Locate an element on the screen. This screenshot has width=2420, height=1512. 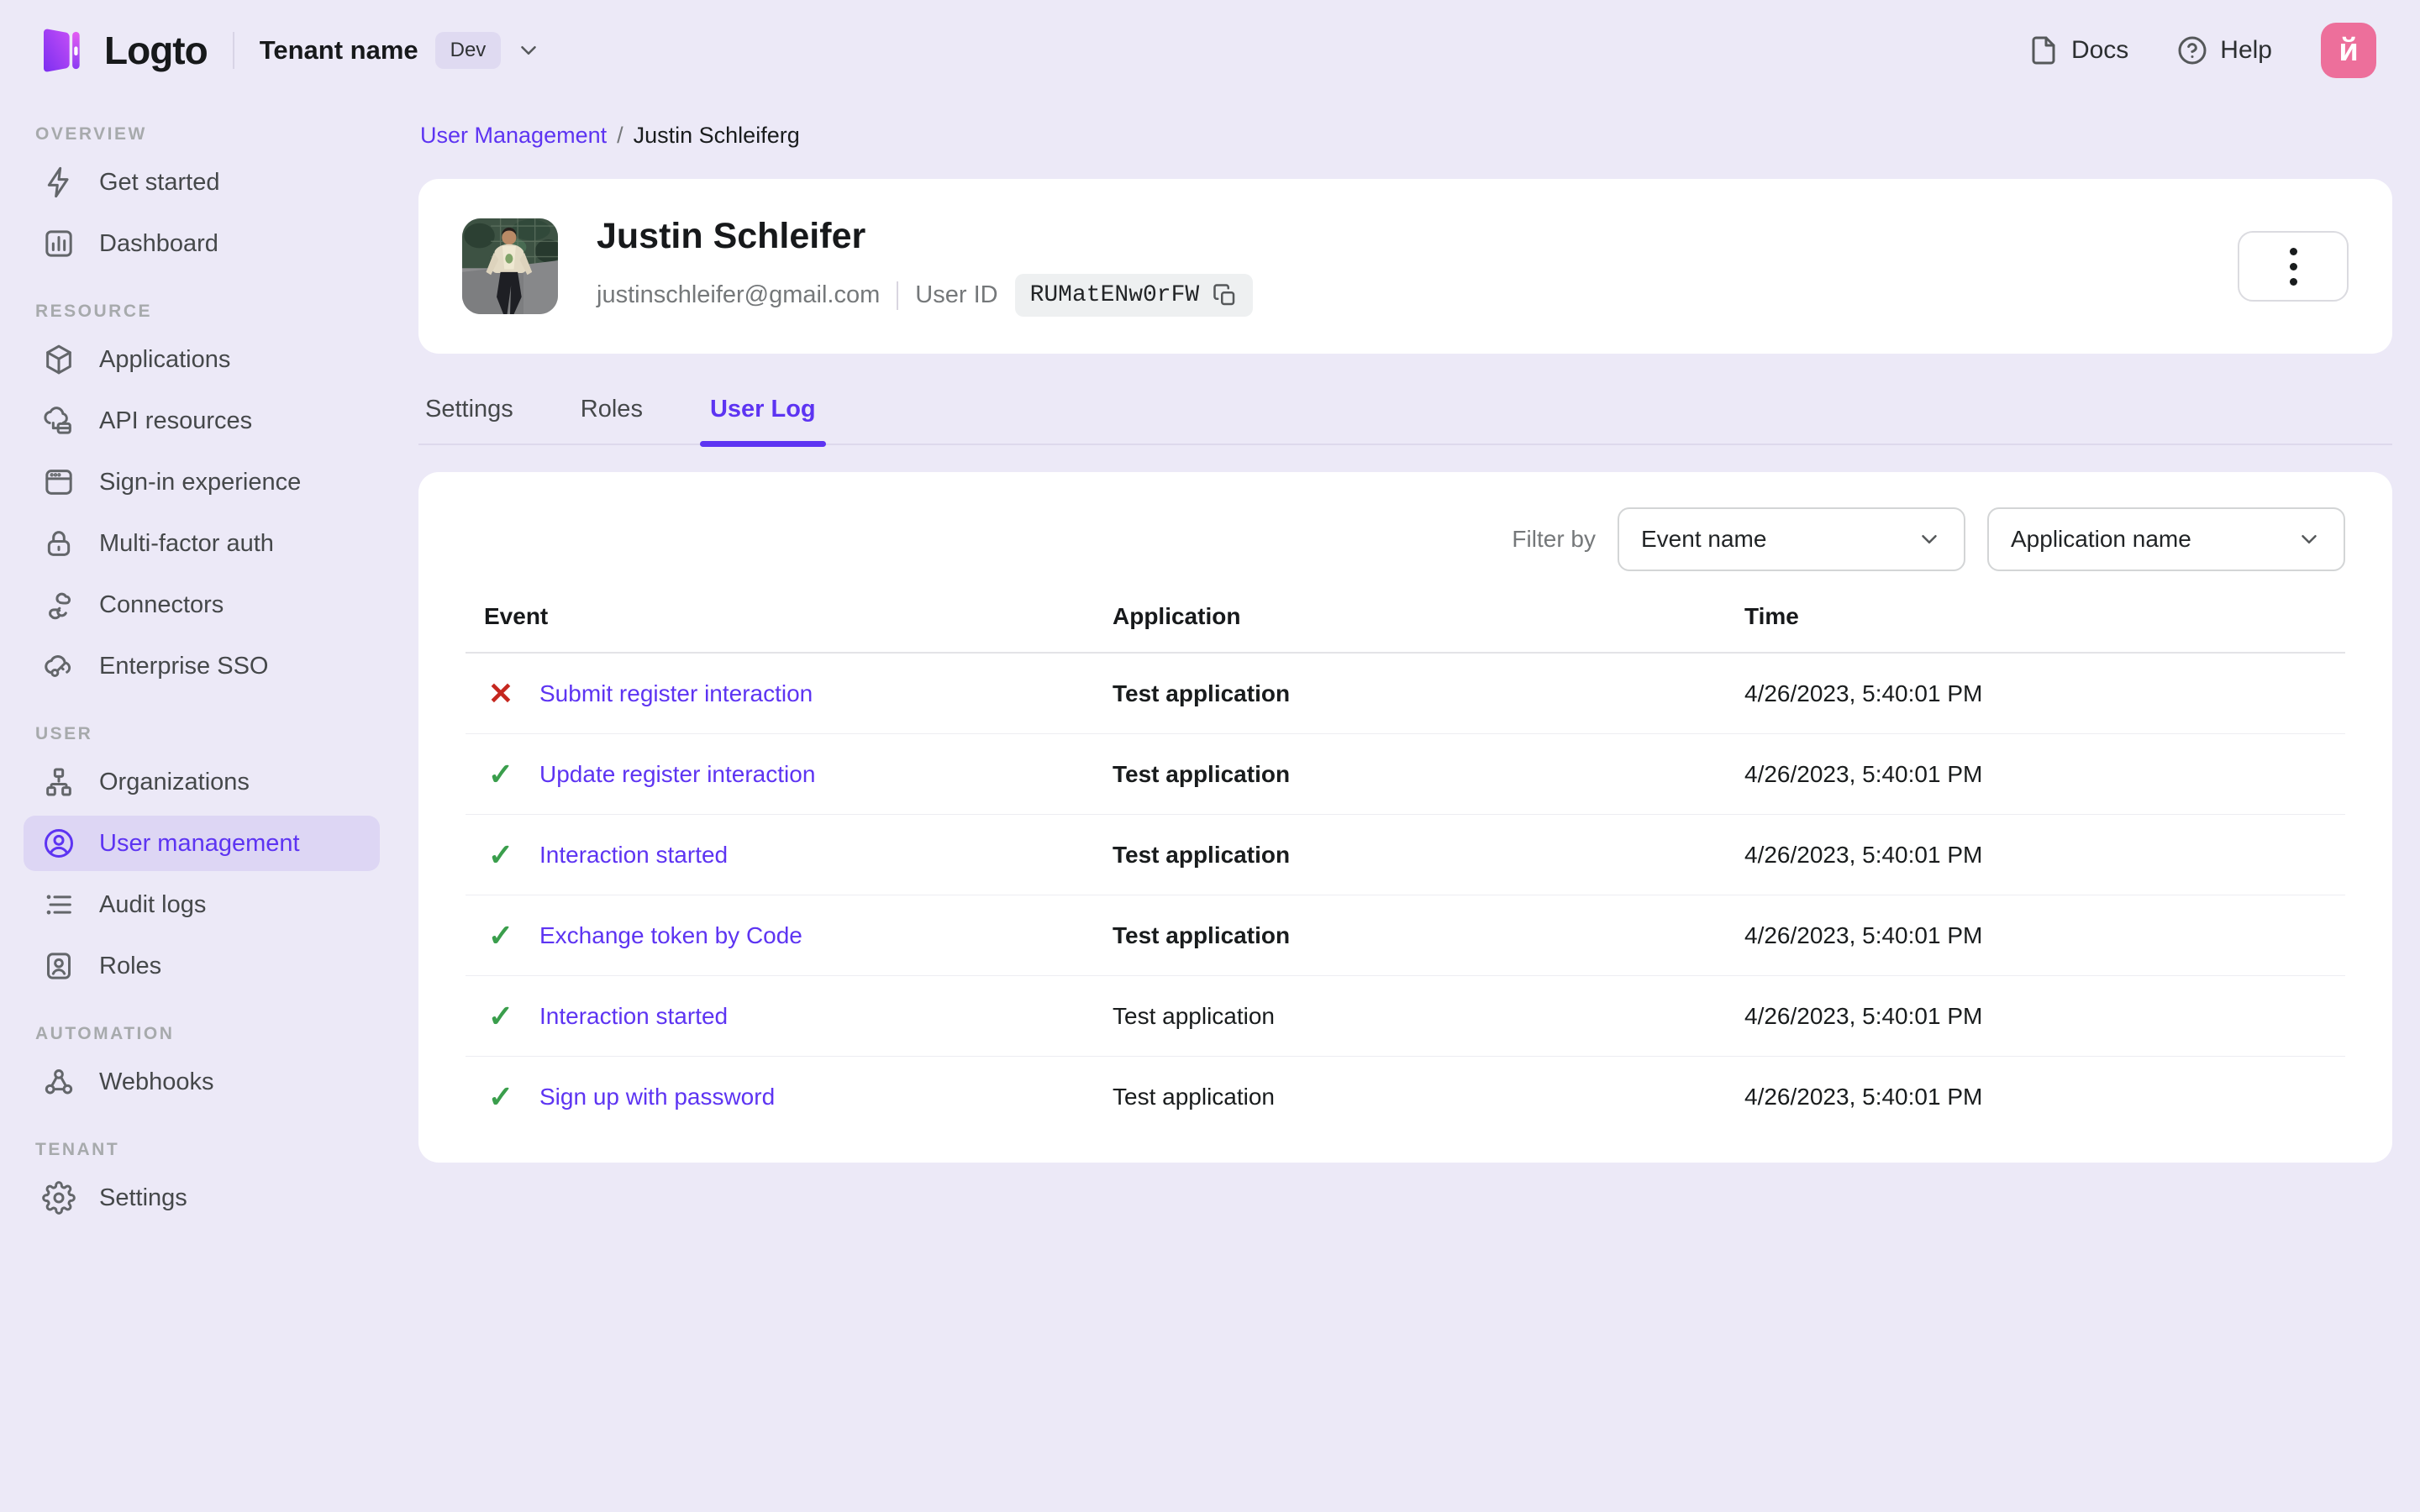
connectors-icon is located at coordinates (60, 606).